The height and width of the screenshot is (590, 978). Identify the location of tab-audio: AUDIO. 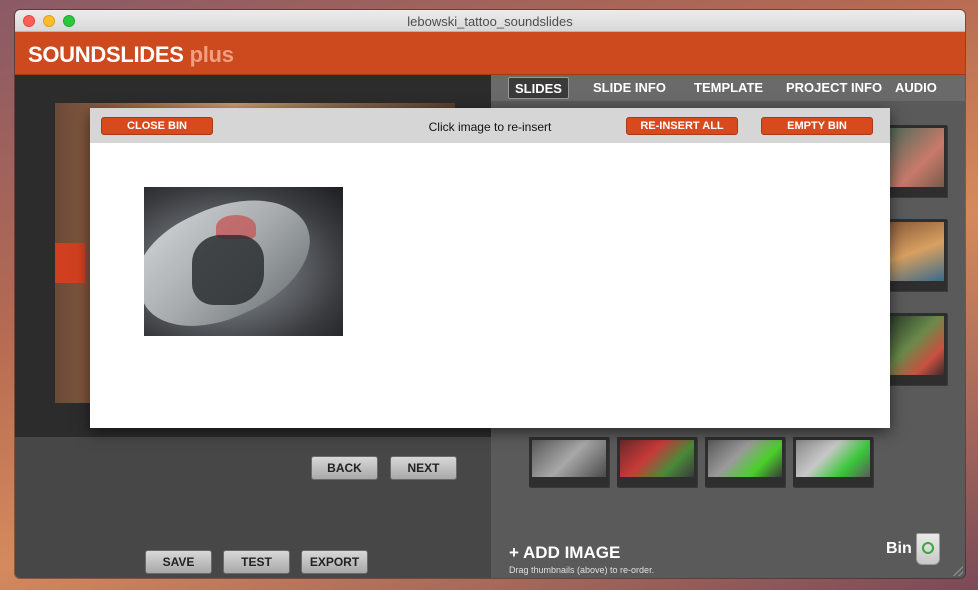
(916, 88).